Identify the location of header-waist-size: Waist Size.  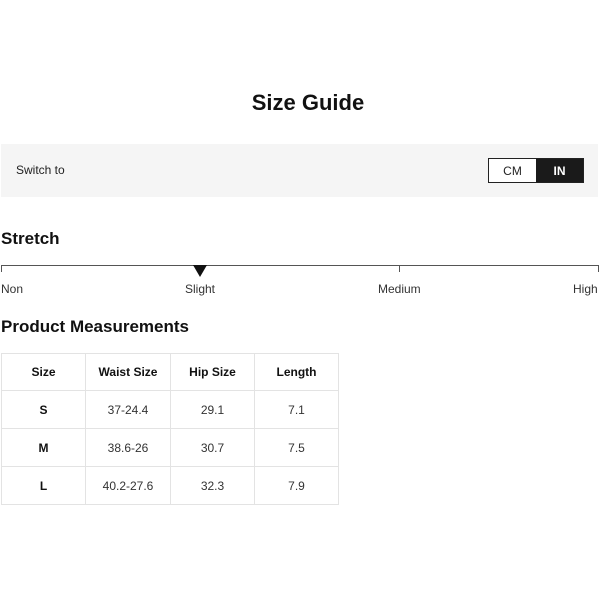
(128, 372).